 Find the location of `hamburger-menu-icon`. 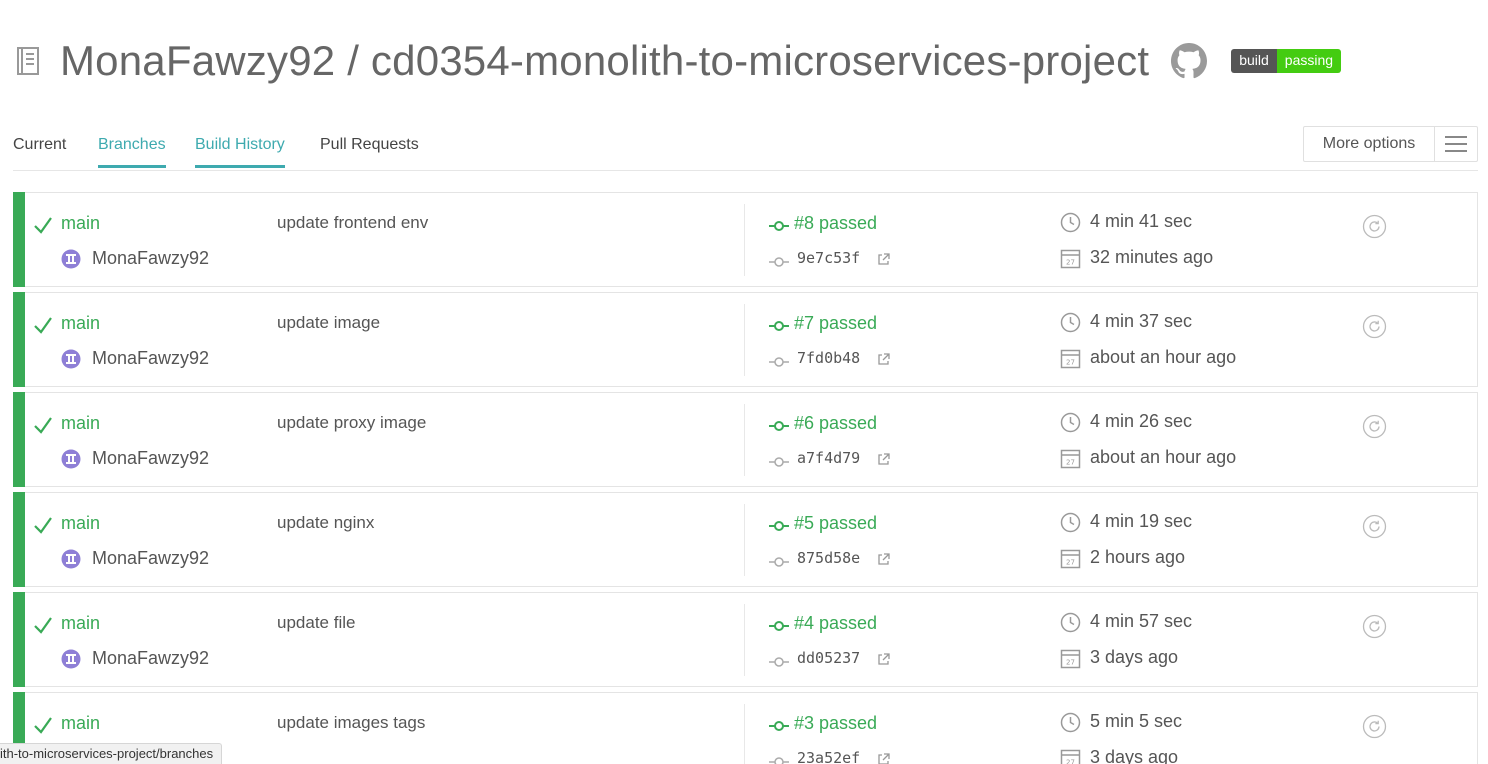

hamburger-menu-icon is located at coordinates (1456, 144).